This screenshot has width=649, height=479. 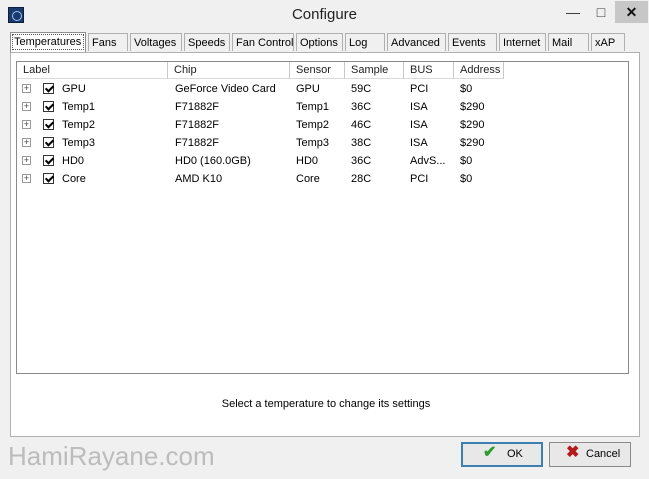 I want to click on list-header: Label Chip Sensor Sample BUS Address, so click(x=322, y=70).